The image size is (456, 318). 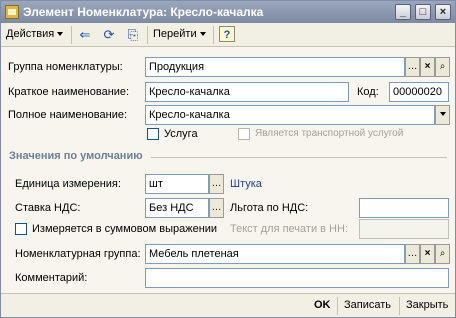 What do you see at coordinates (329, 133) in the screenshot?
I see `transport-label: Является транспортной услугой` at bounding box center [329, 133].